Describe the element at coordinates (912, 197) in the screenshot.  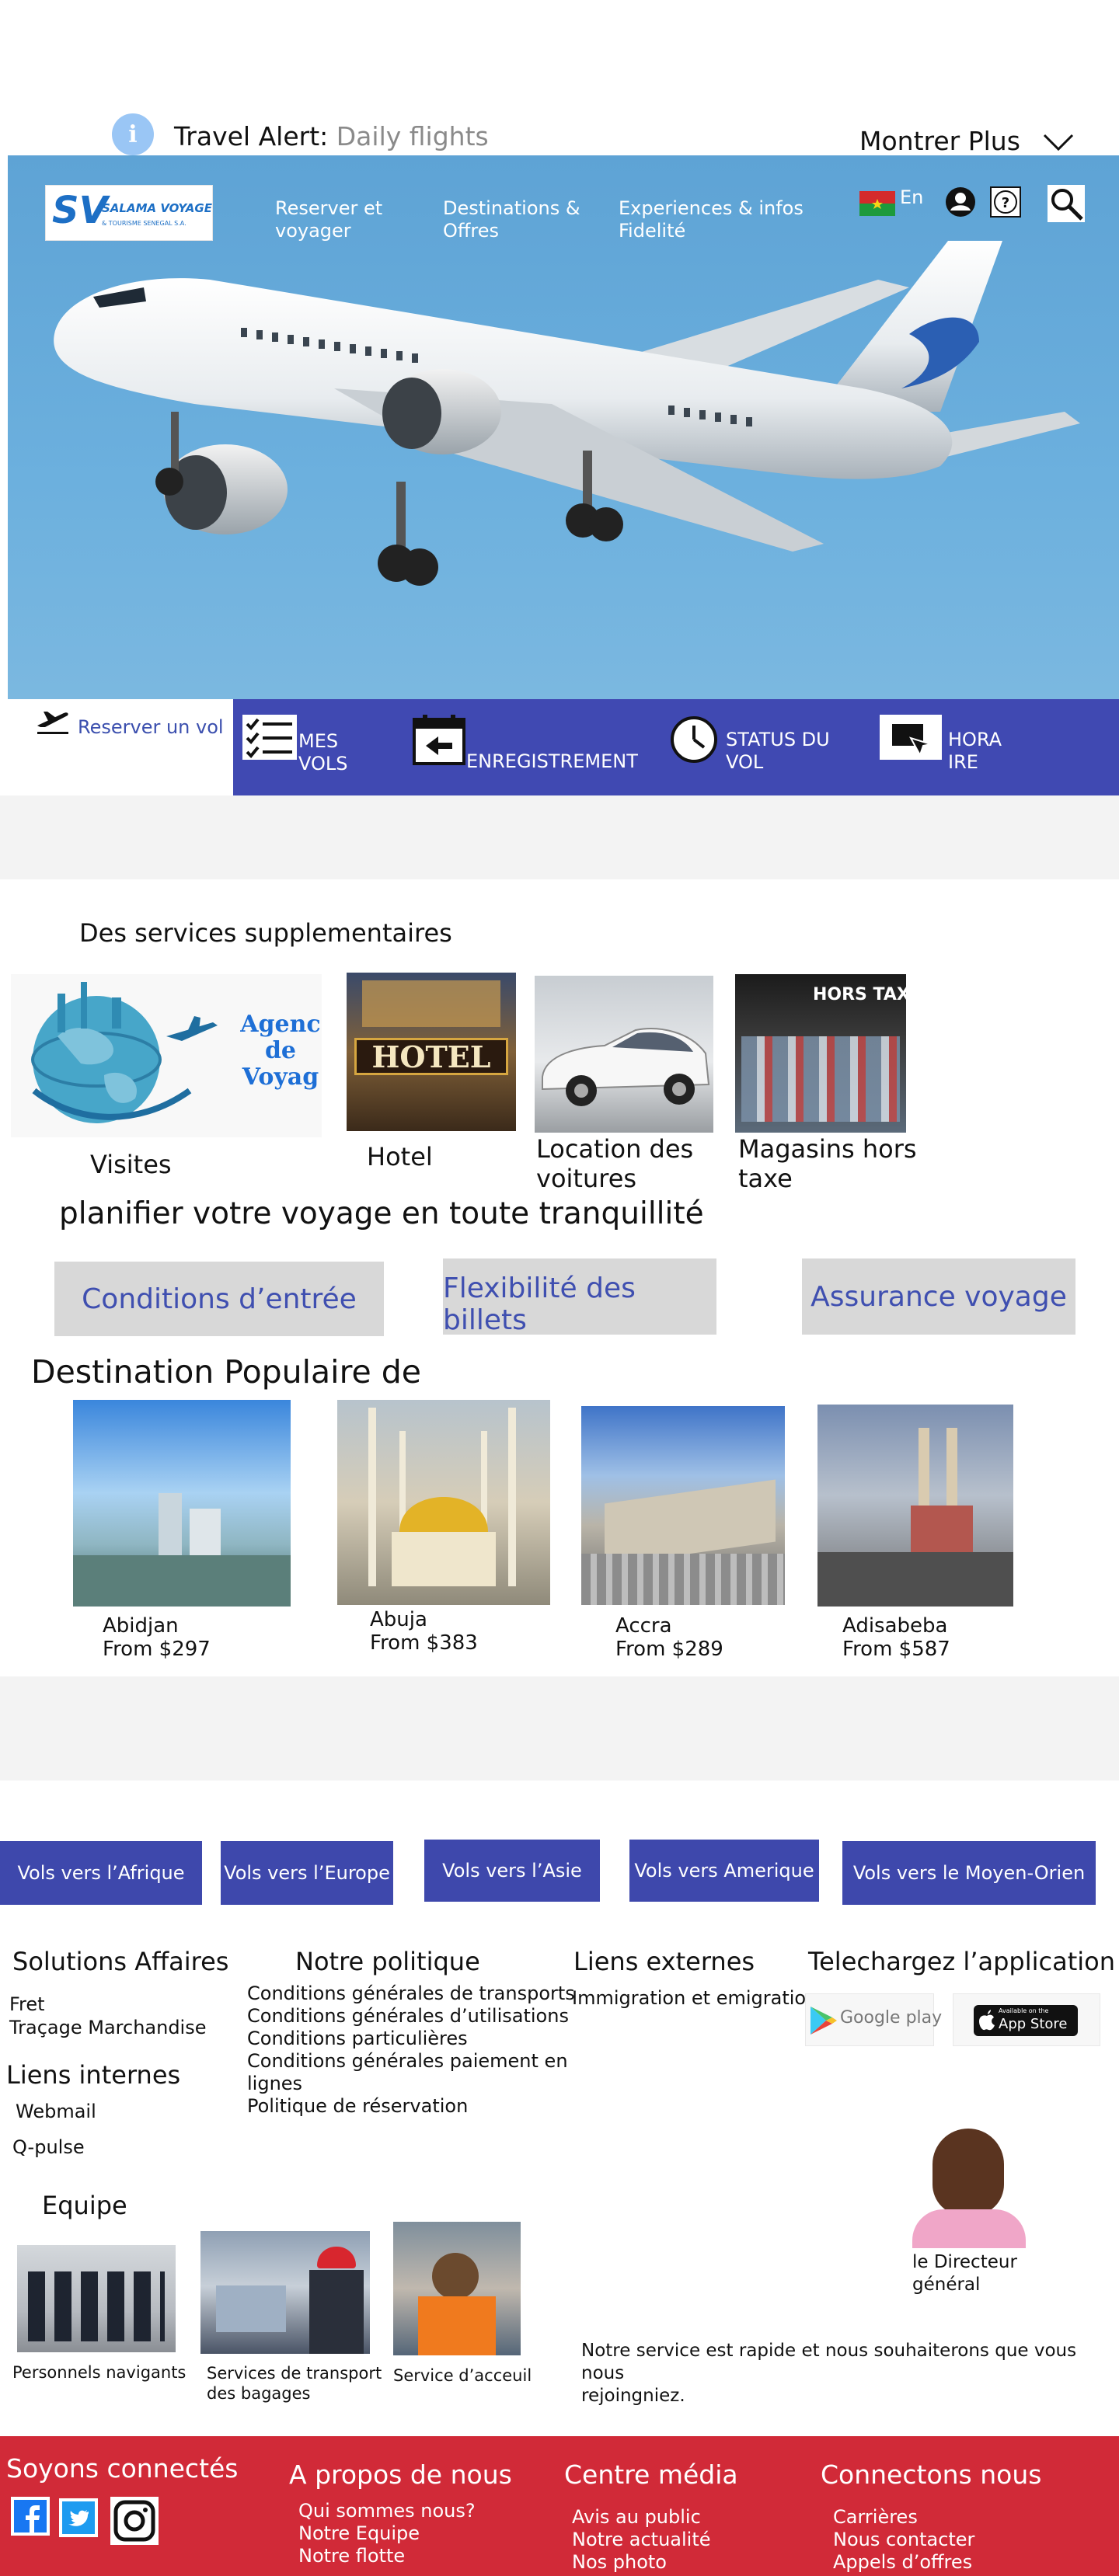
I see `language-selector: En` at that location.